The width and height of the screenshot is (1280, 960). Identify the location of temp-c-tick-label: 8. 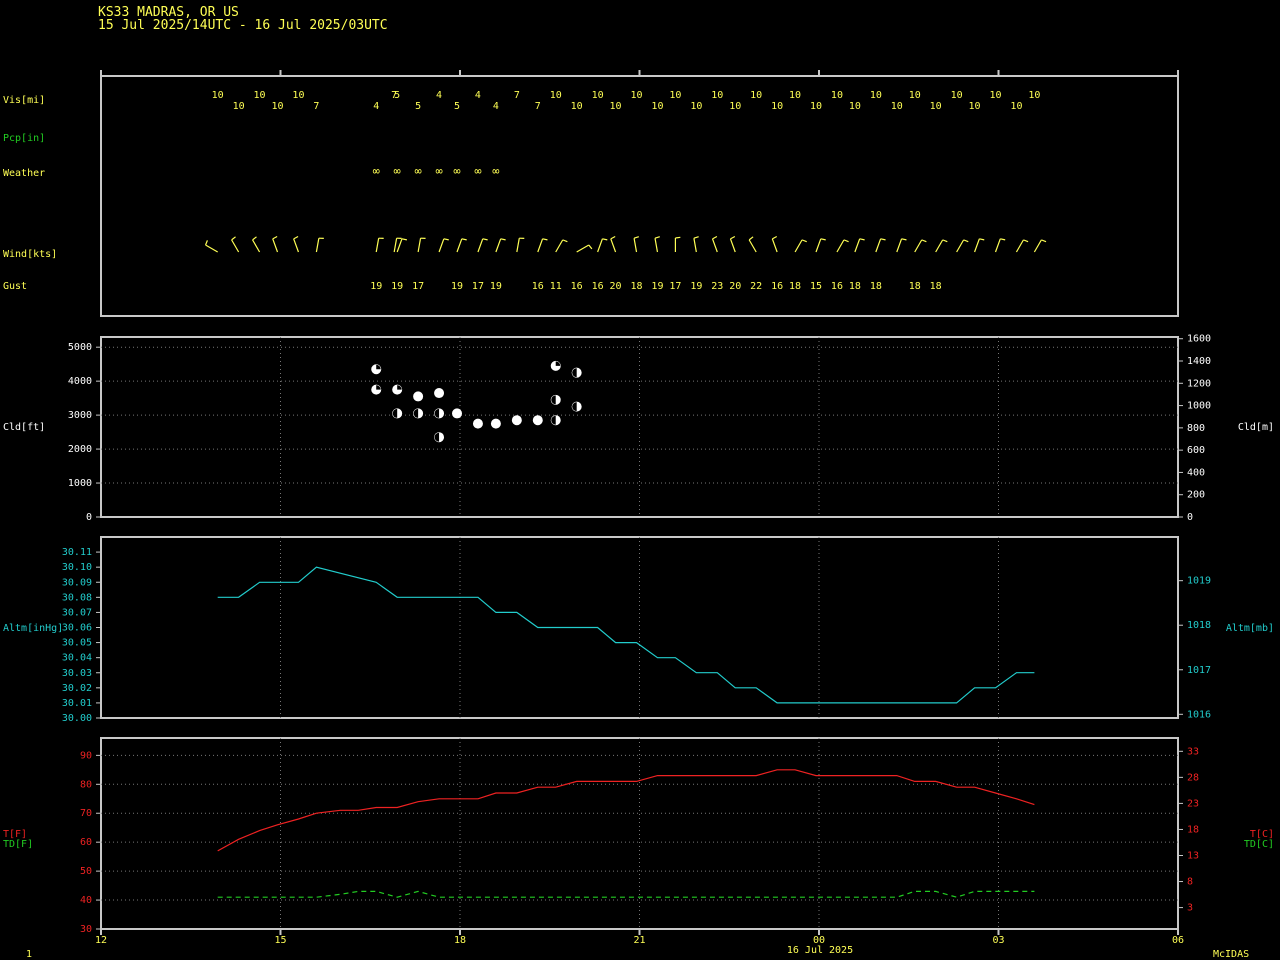
(1190, 882).